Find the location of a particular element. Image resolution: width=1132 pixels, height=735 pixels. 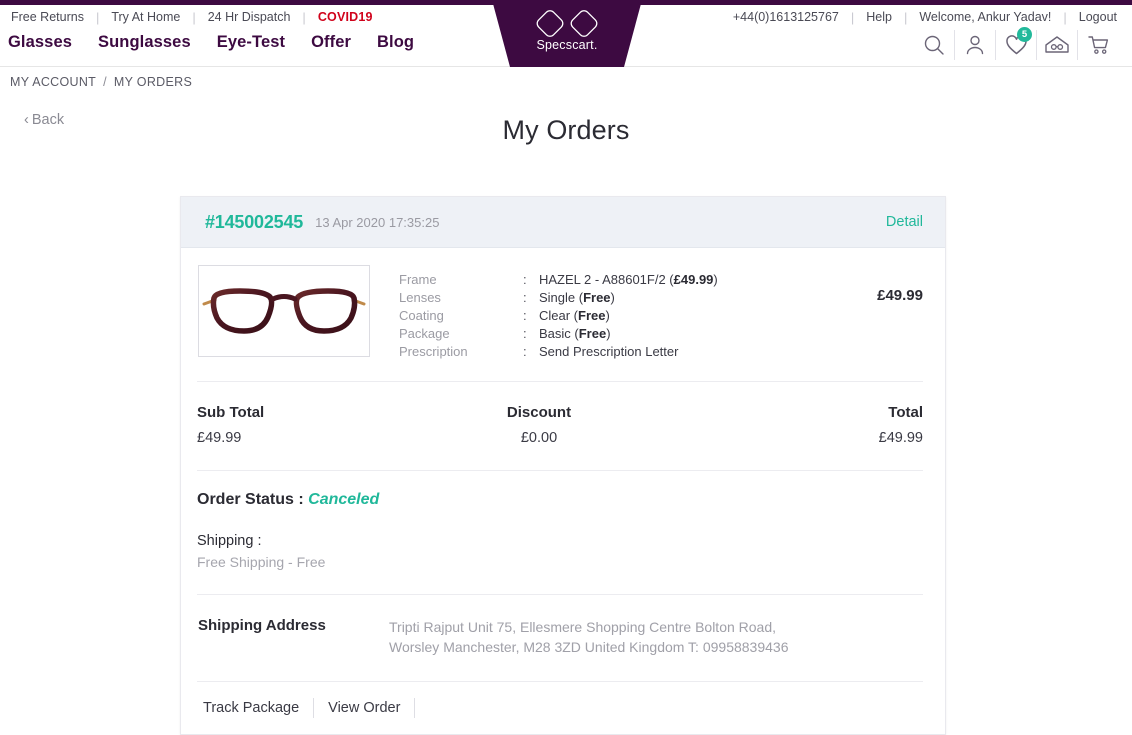

order-detail-link: Detail is located at coordinates (904, 222).